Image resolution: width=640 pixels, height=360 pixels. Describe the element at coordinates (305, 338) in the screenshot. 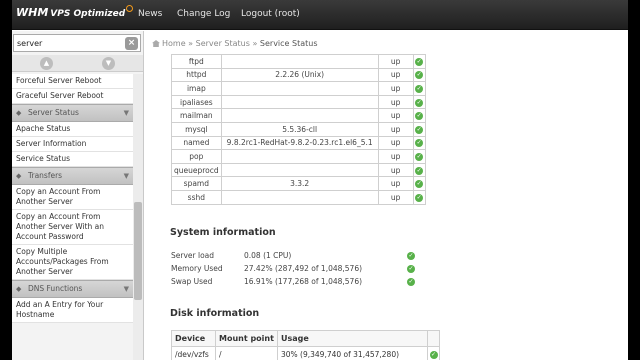

I see `table-header-row: Device Mount point Usage` at that location.